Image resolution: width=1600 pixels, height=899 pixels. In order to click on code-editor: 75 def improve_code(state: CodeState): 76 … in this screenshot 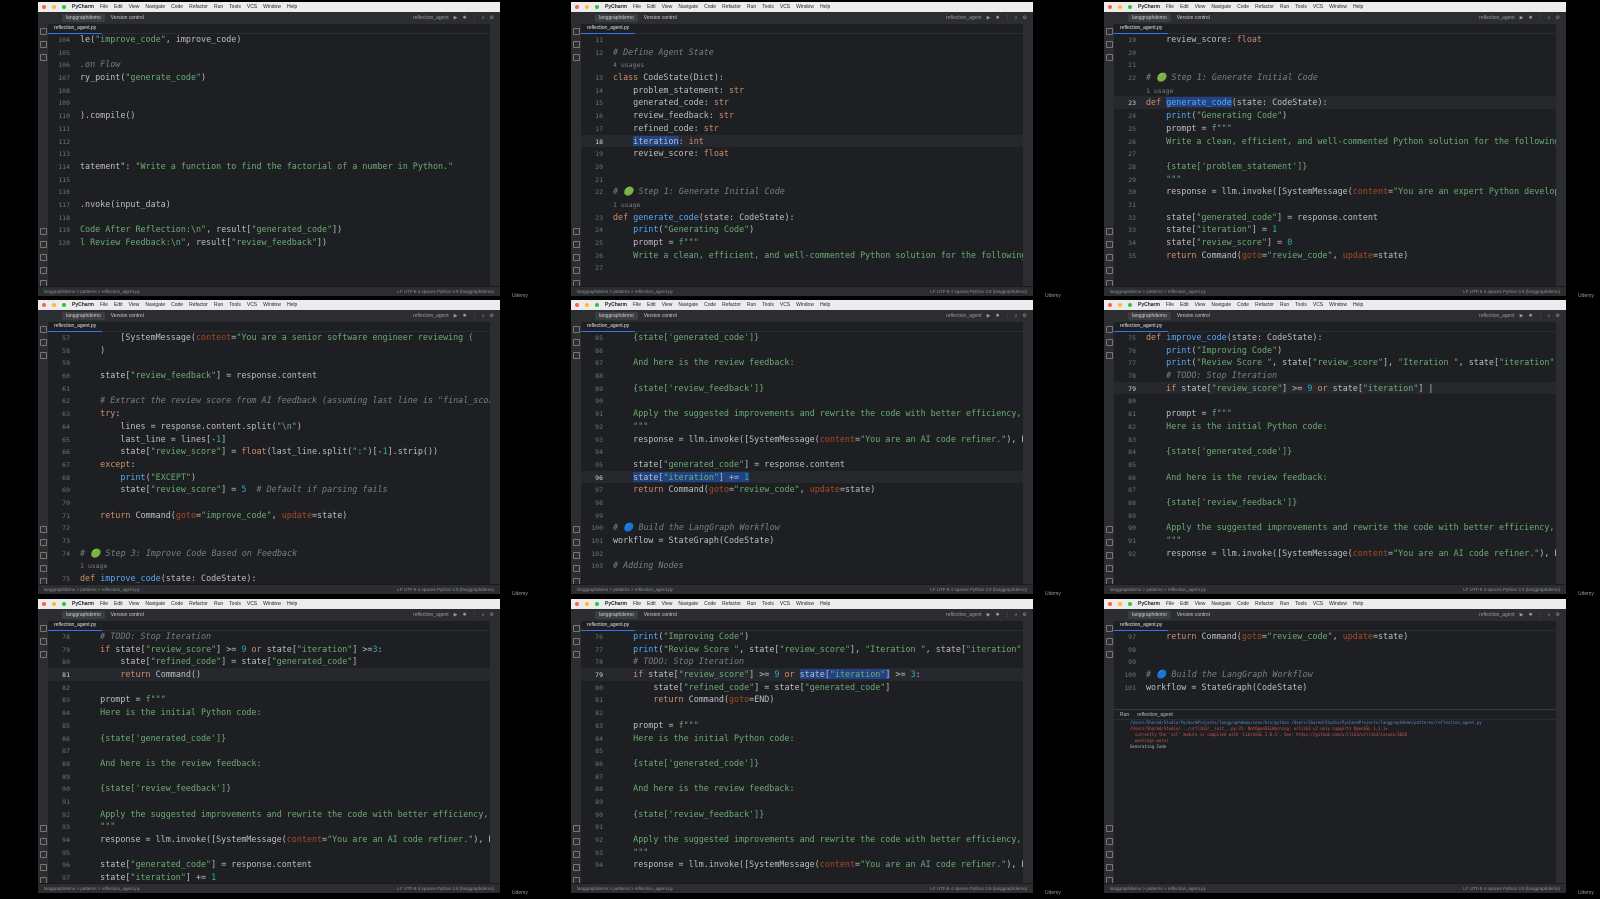, I will do `click(1335, 458)`.